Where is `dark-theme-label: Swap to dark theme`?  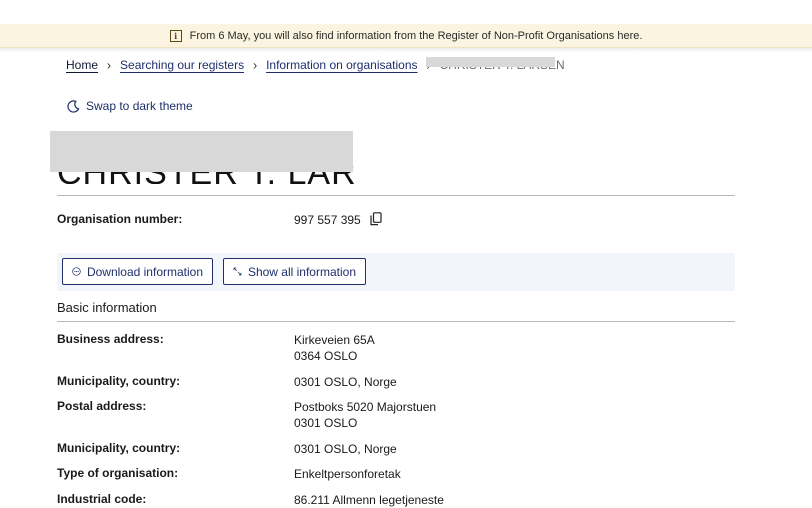
dark-theme-label: Swap to dark theme is located at coordinates (139, 106).